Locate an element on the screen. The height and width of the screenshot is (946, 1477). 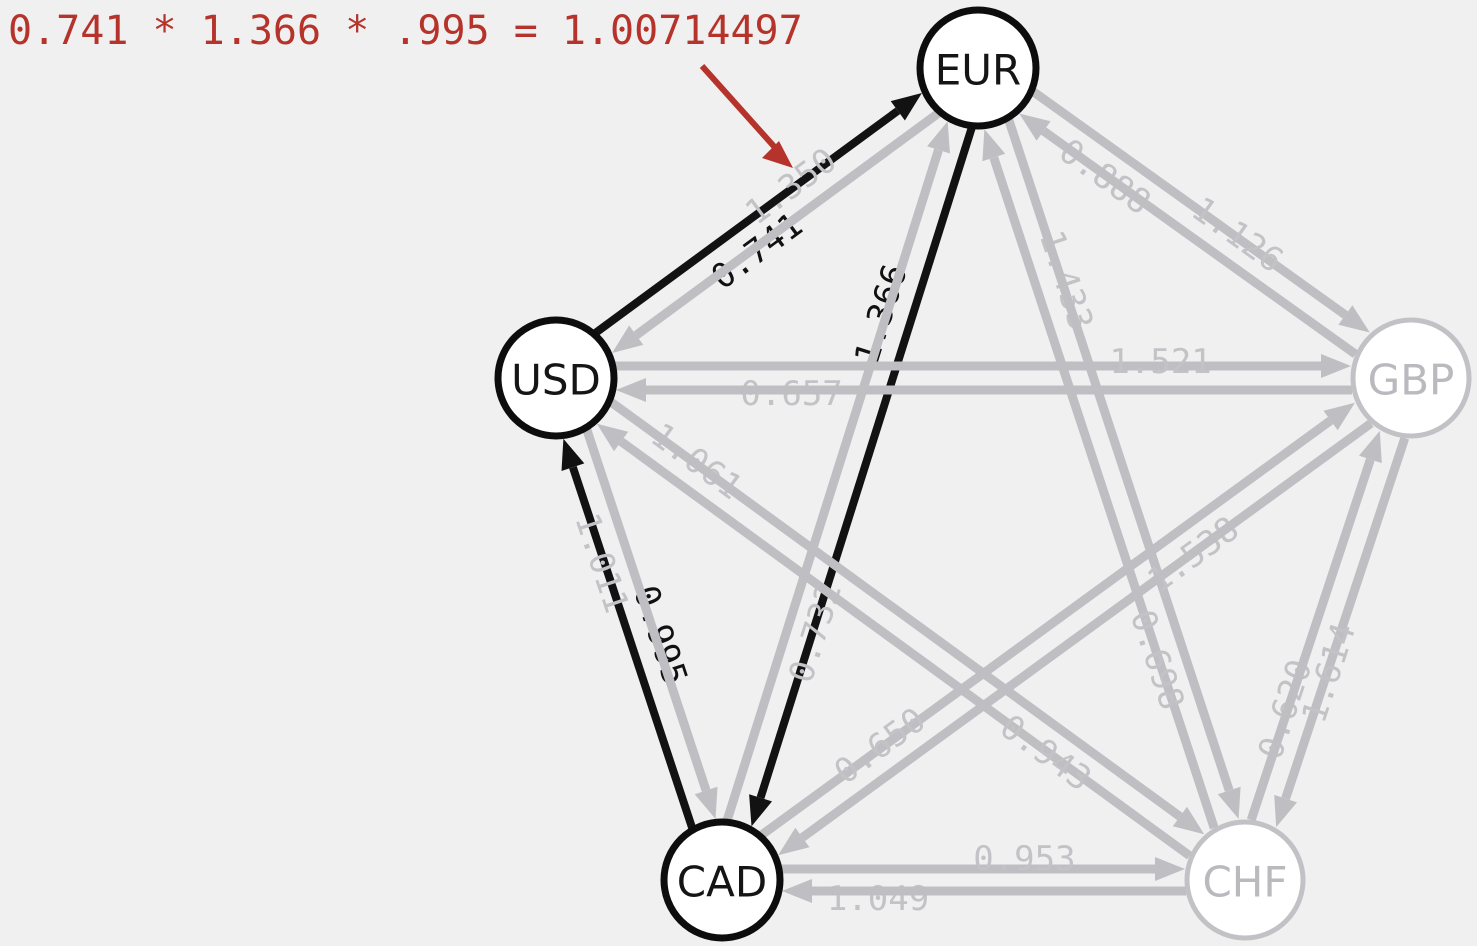
edge-usd-to-eur is located at coordinates (747, 221).